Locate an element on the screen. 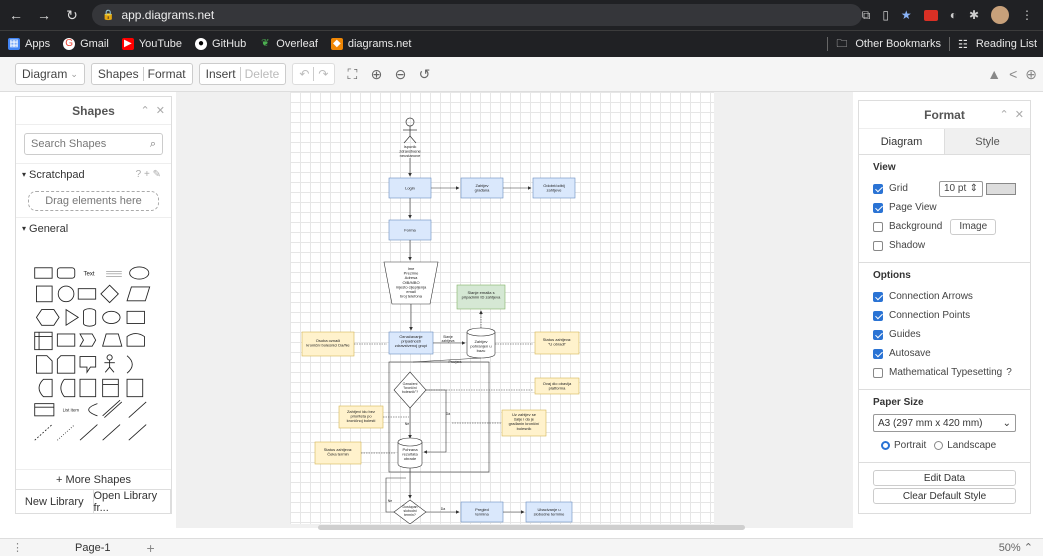  stepper-icon: ⇕ is located at coordinates (973, 188).